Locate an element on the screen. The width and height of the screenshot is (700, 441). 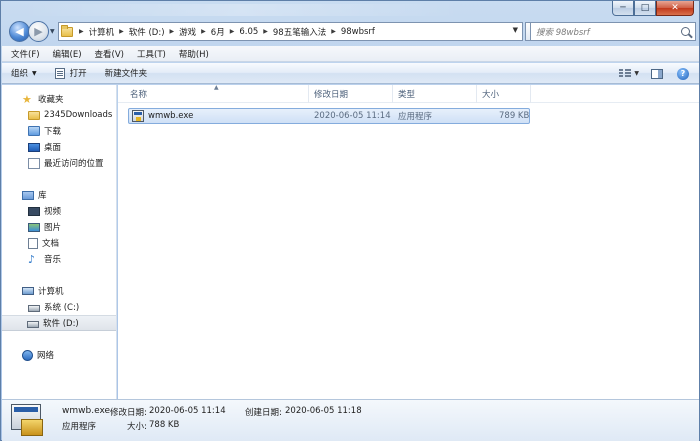
nav-item-videos: 视频 is located at coordinates (59, 211).